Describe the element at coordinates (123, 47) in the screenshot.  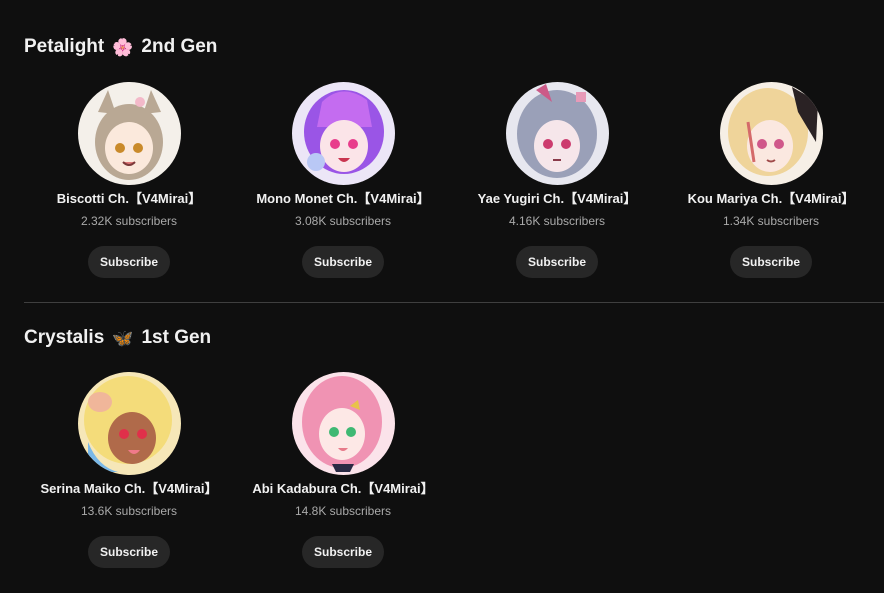
I see `cherry-blossom-icon: 🌸` at that location.